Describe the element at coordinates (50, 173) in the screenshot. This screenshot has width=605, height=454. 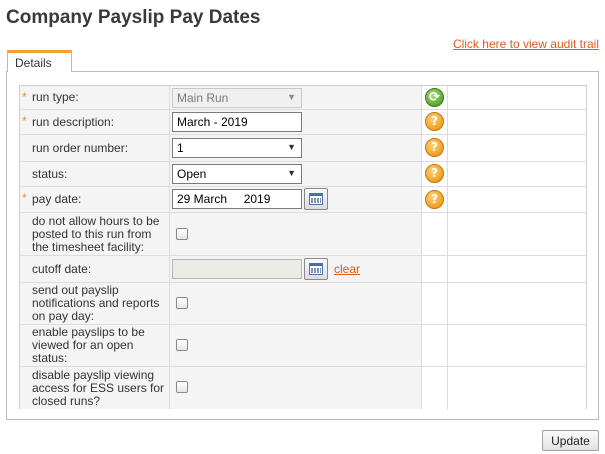
I see `status-label: status:` at that location.